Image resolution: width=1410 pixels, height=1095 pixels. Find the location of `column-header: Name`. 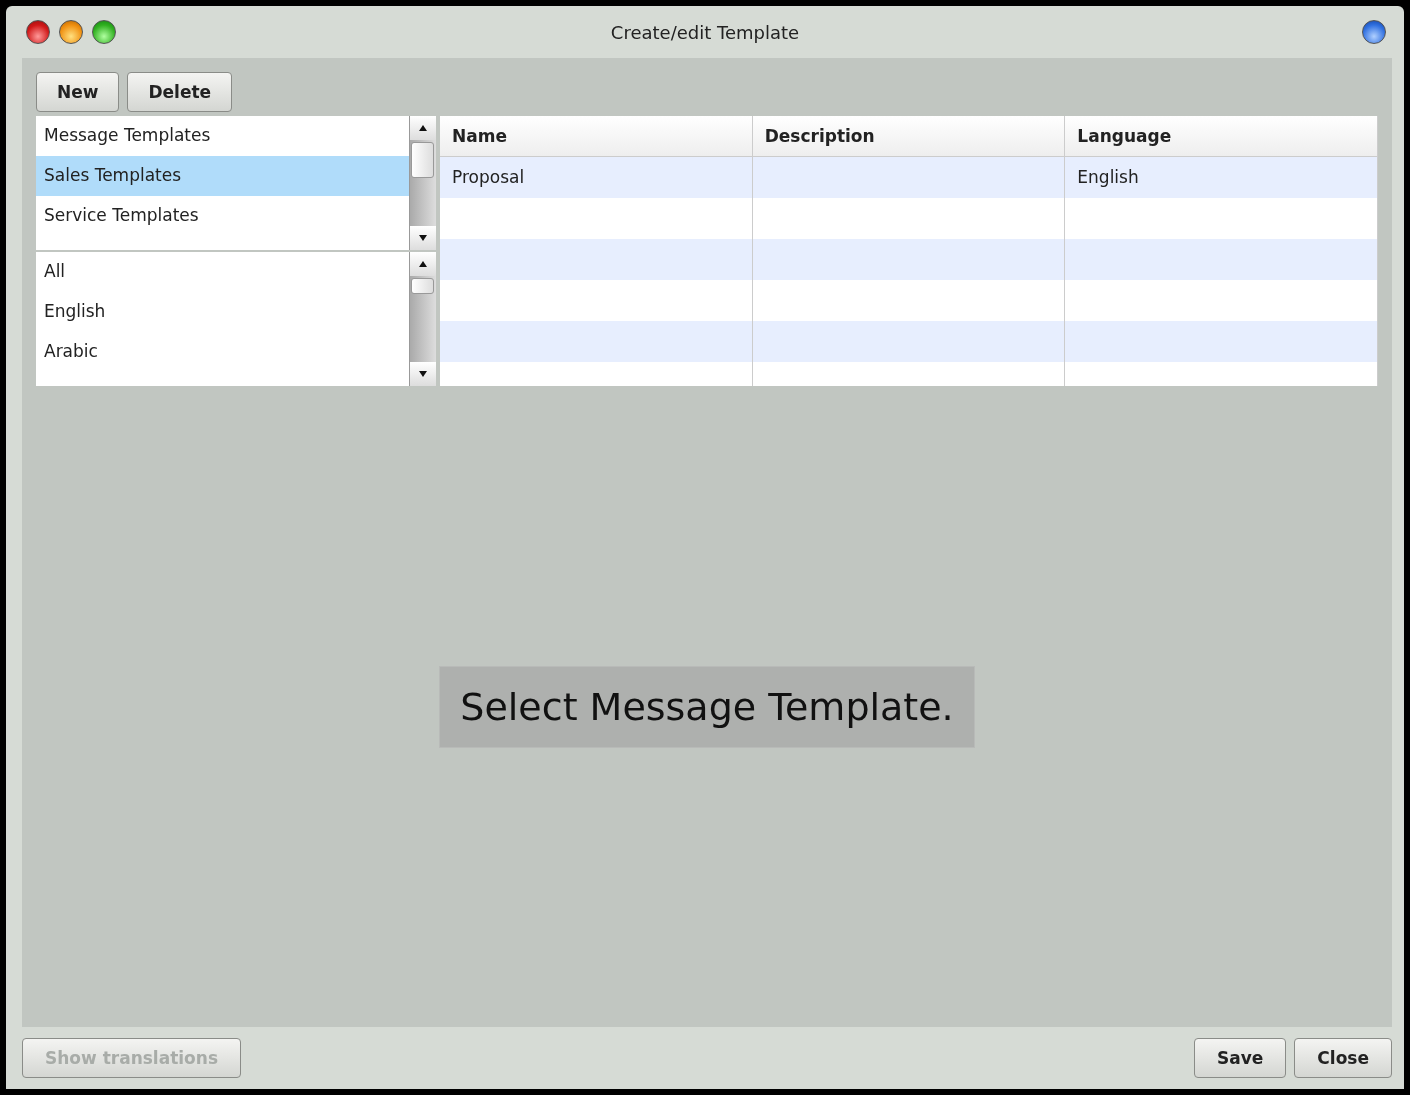

column-header: Name is located at coordinates (596, 136).